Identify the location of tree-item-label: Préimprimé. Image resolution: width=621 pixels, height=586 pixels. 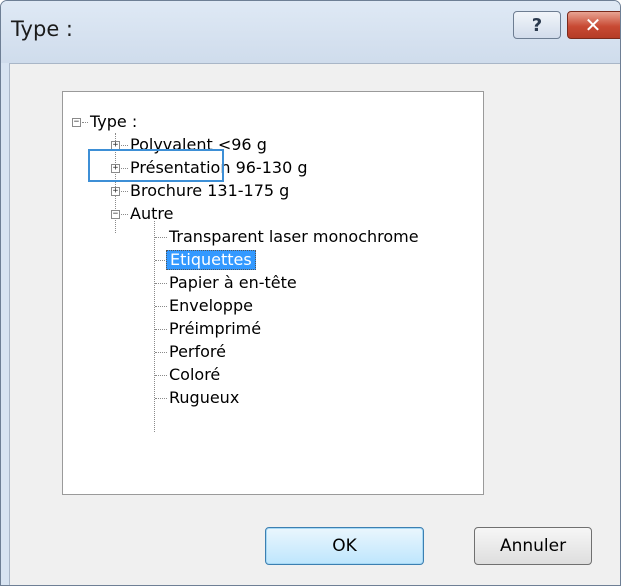
(215, 328).